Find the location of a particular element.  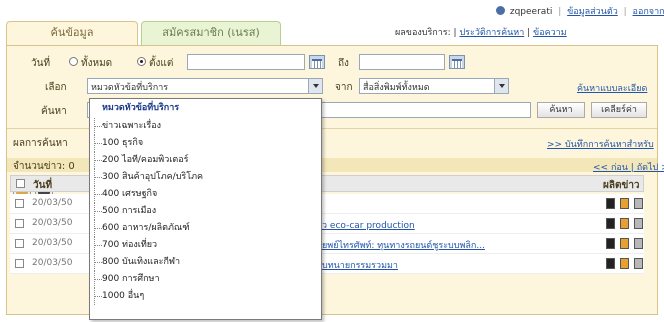

dropdown-option: 900 การศึกษา is located at coordinates (205, 279).